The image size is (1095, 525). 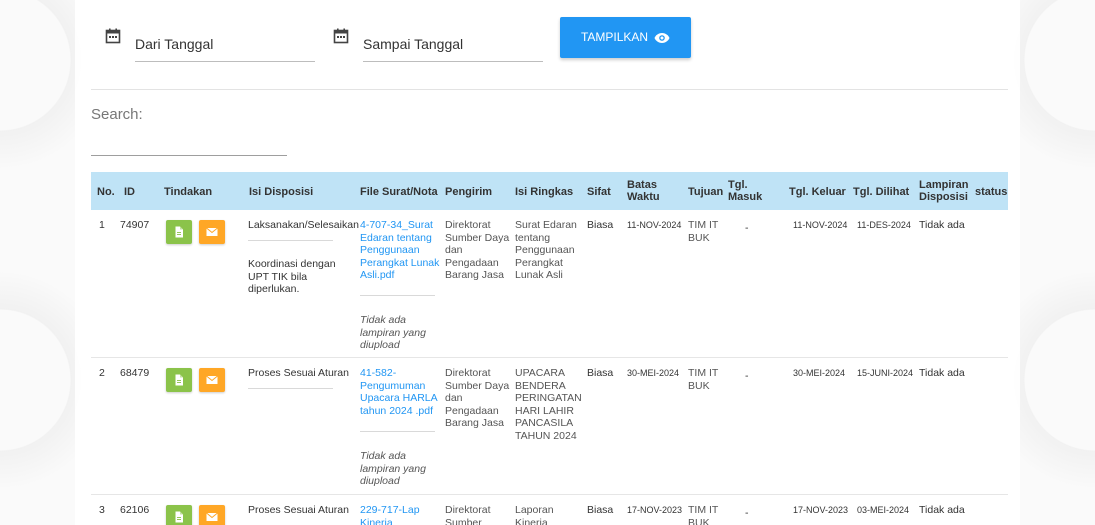 What do you see at coordinates (189, 155) in the screenshot?
I see `search-input` at bounding box center [189, 155].